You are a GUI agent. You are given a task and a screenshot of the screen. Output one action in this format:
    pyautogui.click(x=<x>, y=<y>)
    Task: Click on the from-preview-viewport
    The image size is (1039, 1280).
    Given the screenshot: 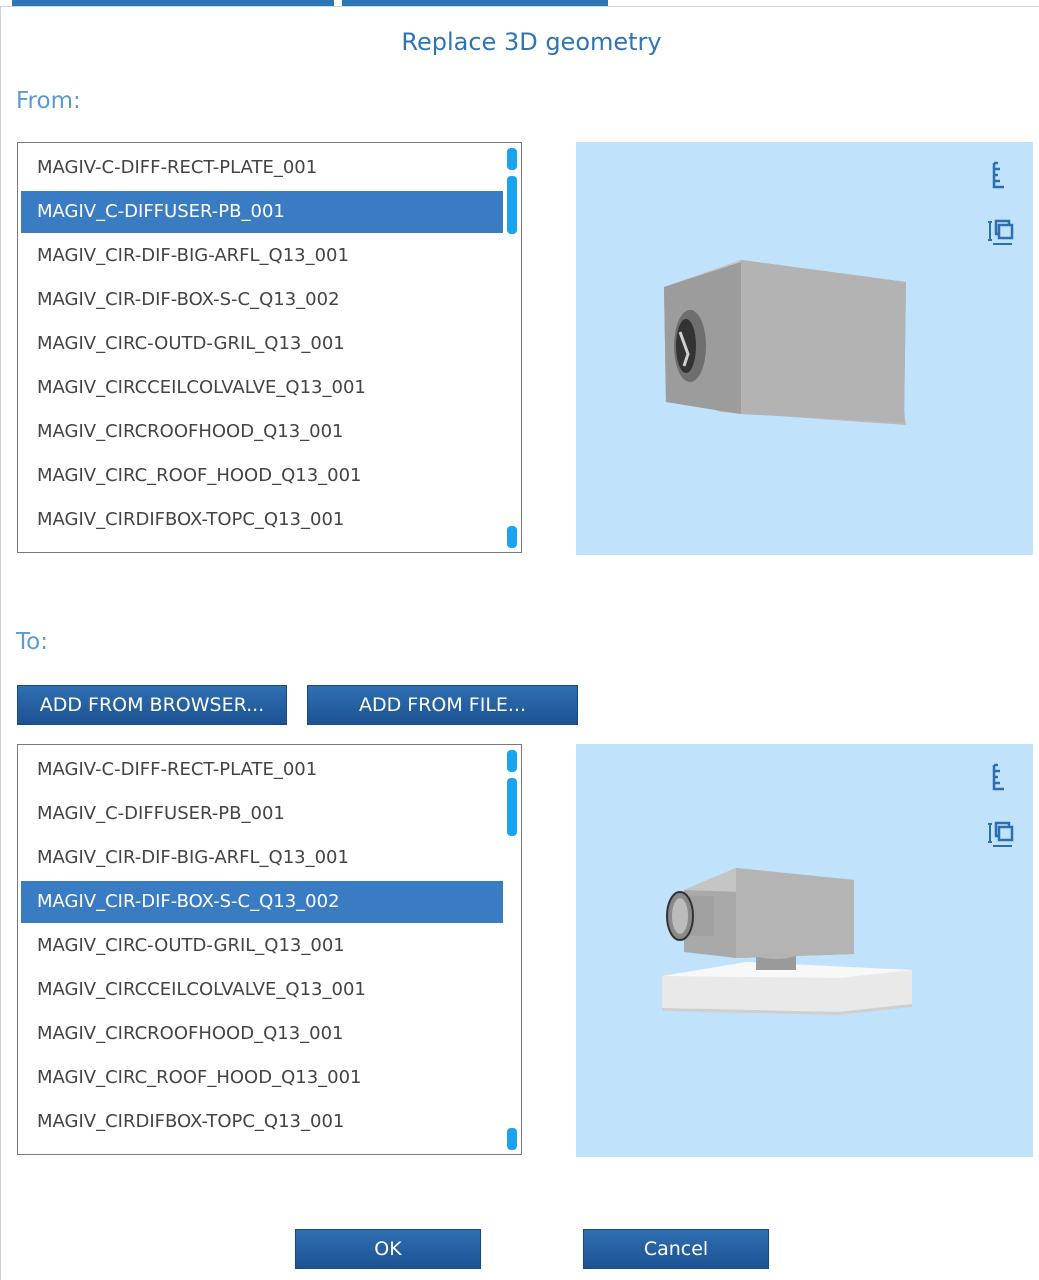 What is the action you would take?
    pyautogui.click(x=804, y=348)
    